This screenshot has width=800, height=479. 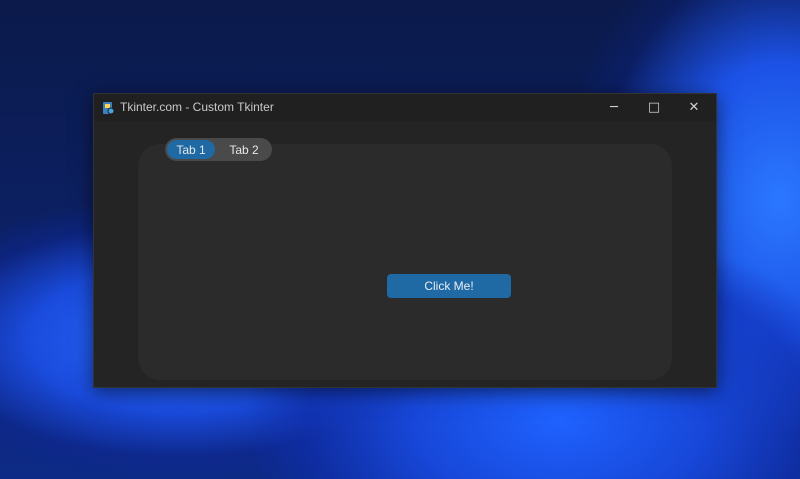 What do you see at coordinates (244, 149) in the screenshot?
I see `tab-2: Tab 2` at bounding box center [244, 149].